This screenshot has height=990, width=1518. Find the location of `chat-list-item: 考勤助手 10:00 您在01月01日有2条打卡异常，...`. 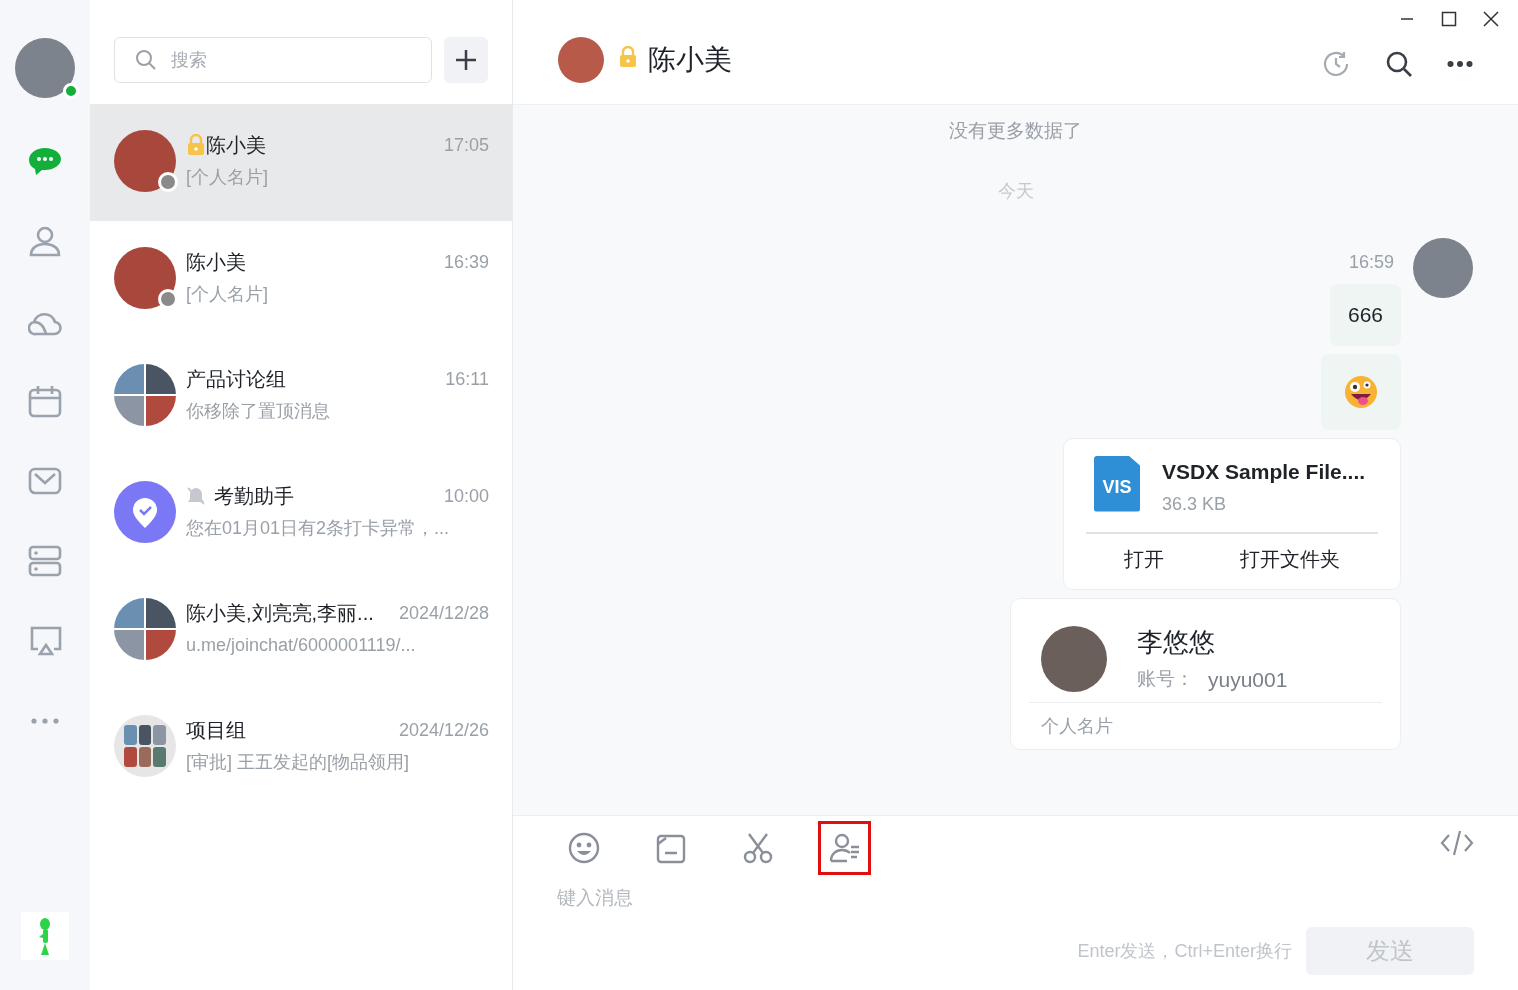

chat-list-item: 考勤助手 10:00 您在01月01日有2条打卡异常，... is located at coordinates (301, 513).